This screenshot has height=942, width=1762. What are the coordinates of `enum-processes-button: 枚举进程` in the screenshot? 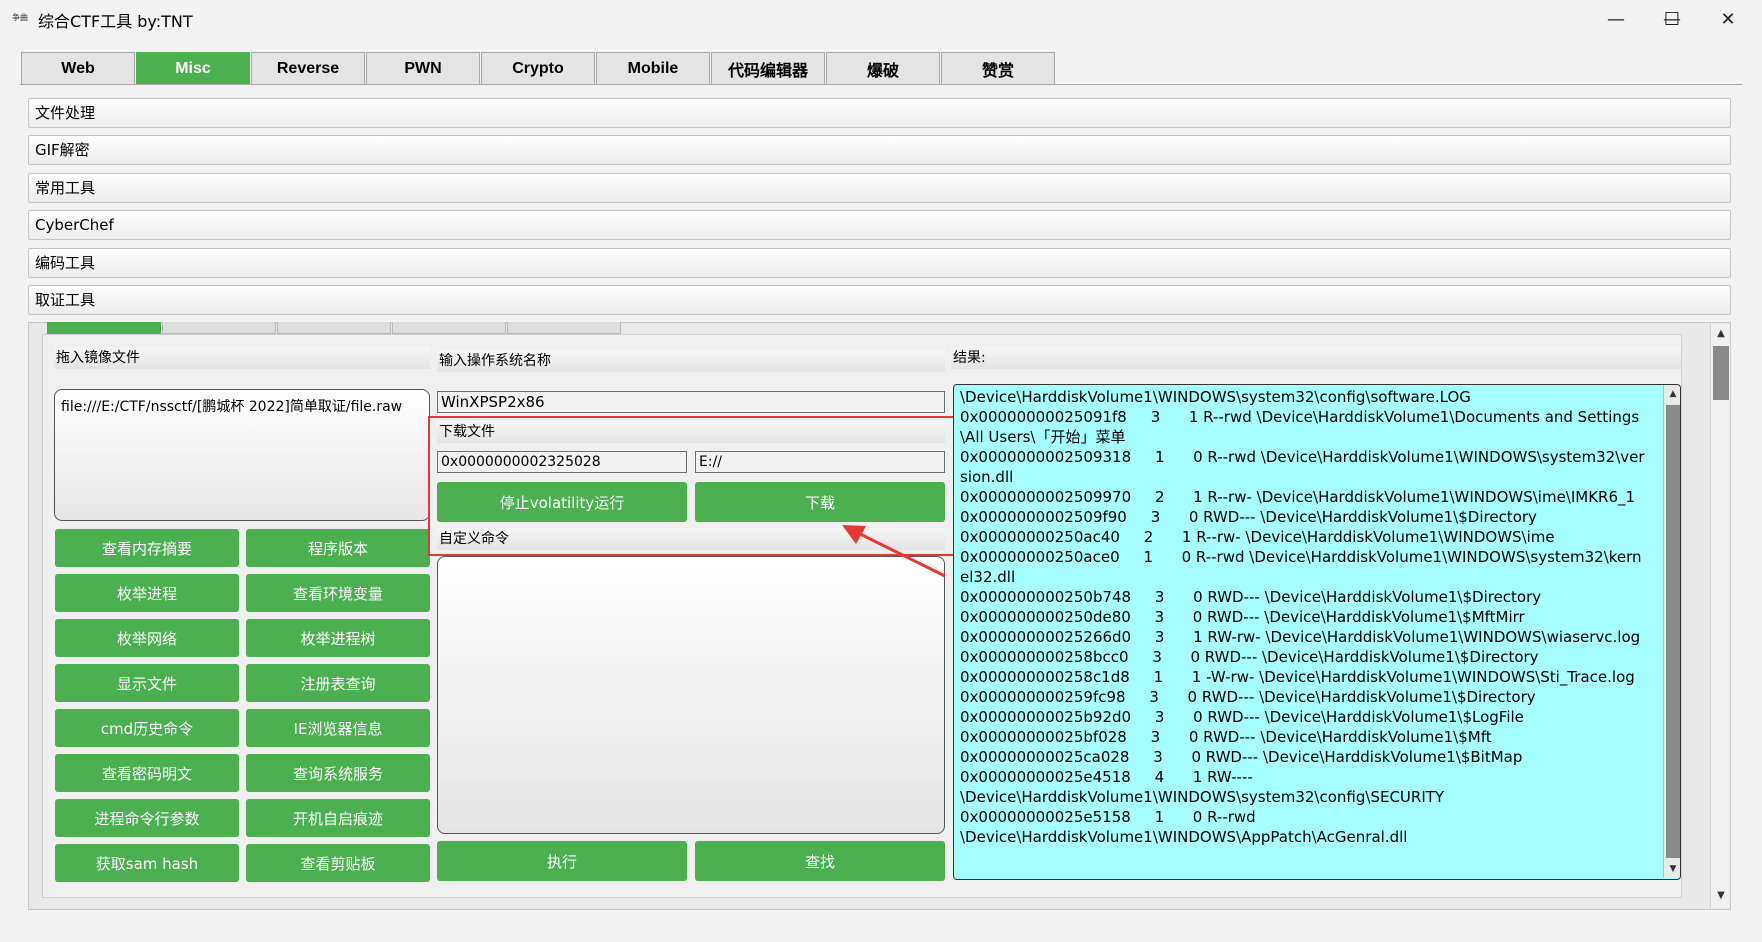 It's located at (147, 593).